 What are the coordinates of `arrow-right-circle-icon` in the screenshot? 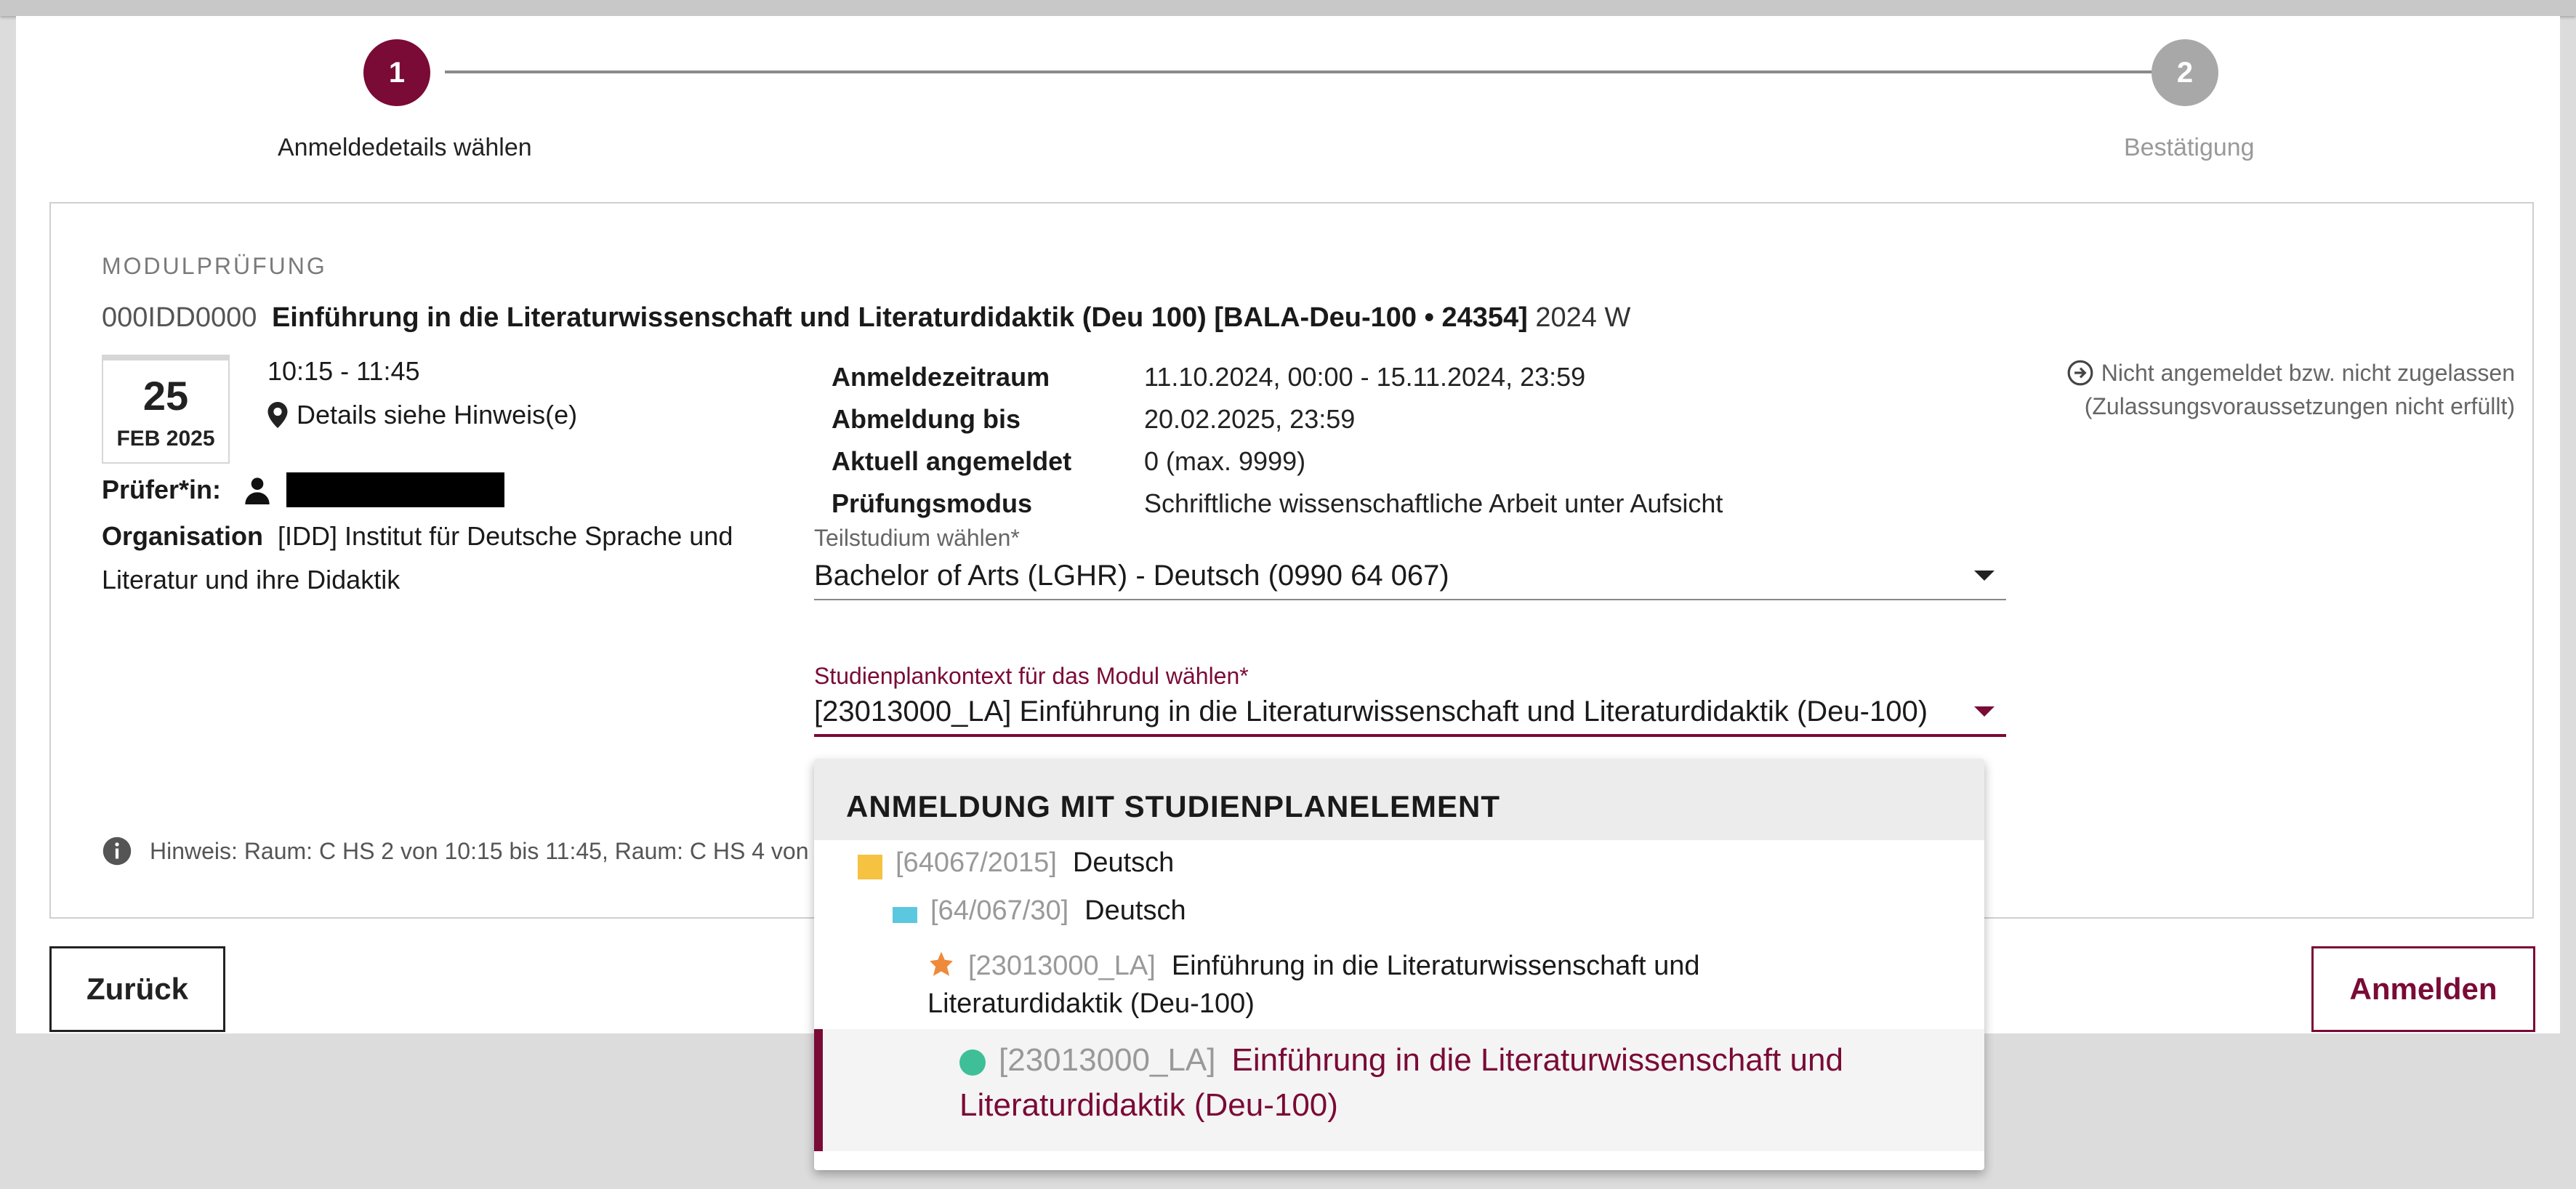 It's located at (2080, 373).